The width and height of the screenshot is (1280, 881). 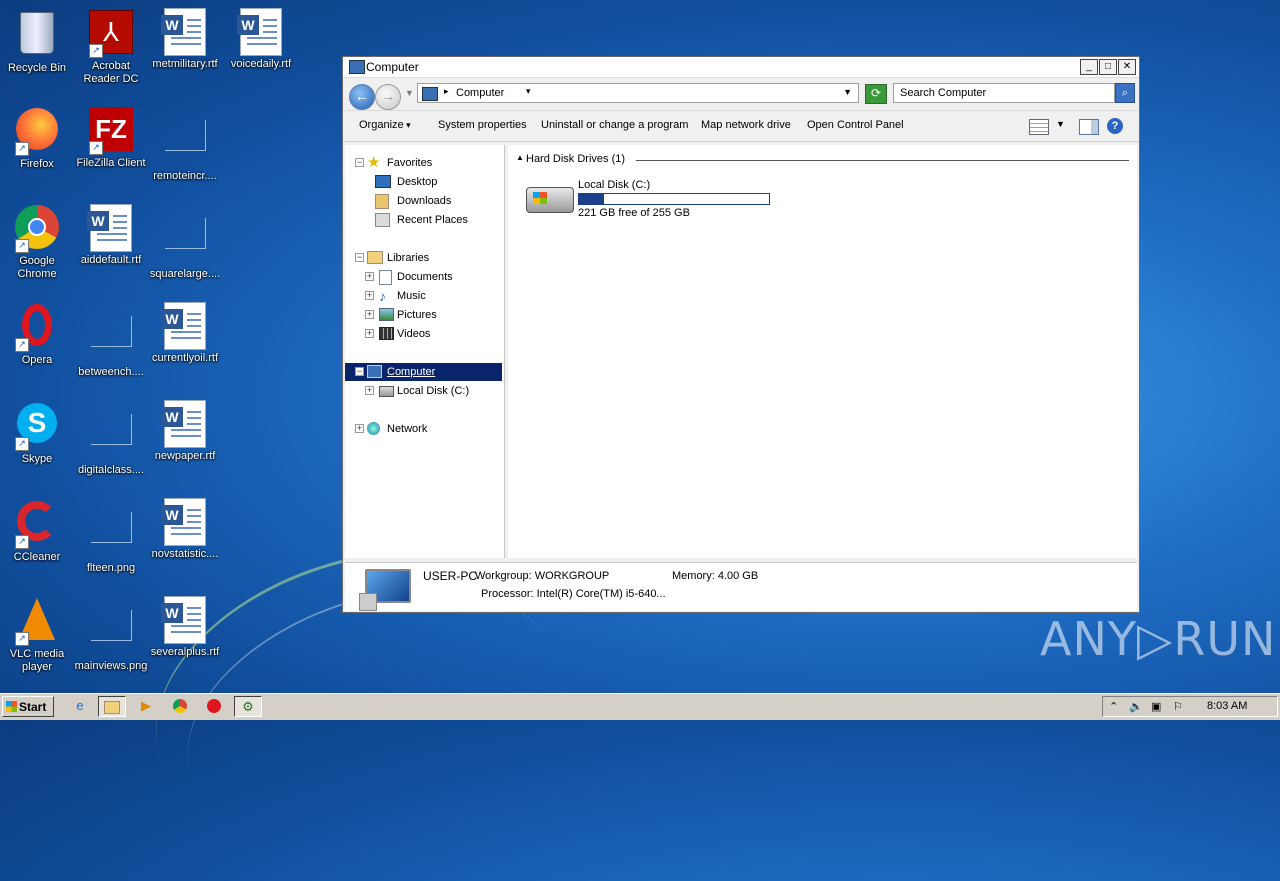 What do you see at coordinates (1115, 126) in the screenshot?
I see `help-icon: ?` at bounding box center [1115, 126].